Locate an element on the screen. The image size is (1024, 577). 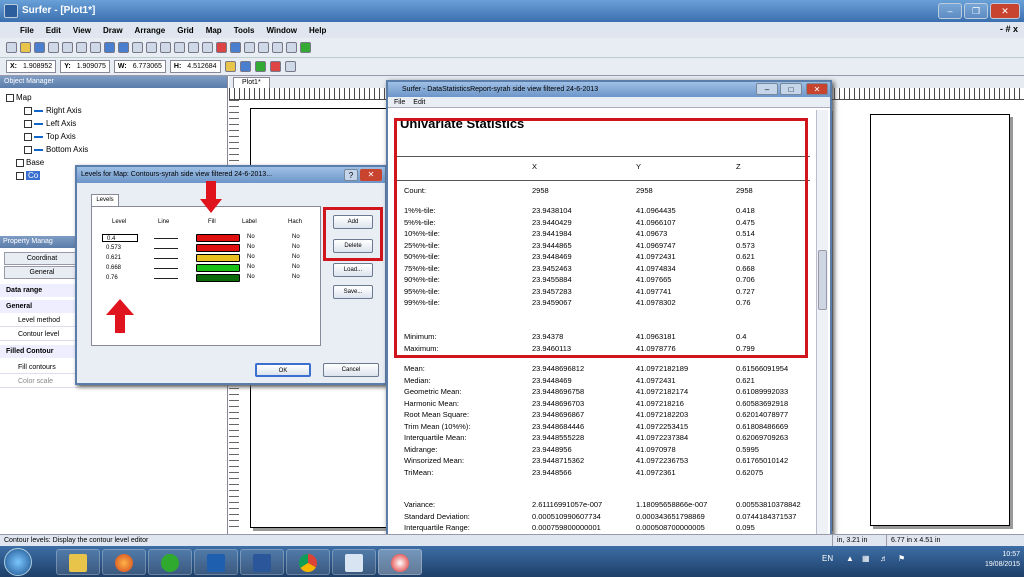
stats-maximize-button: □ is located at coordinates (791, 89).